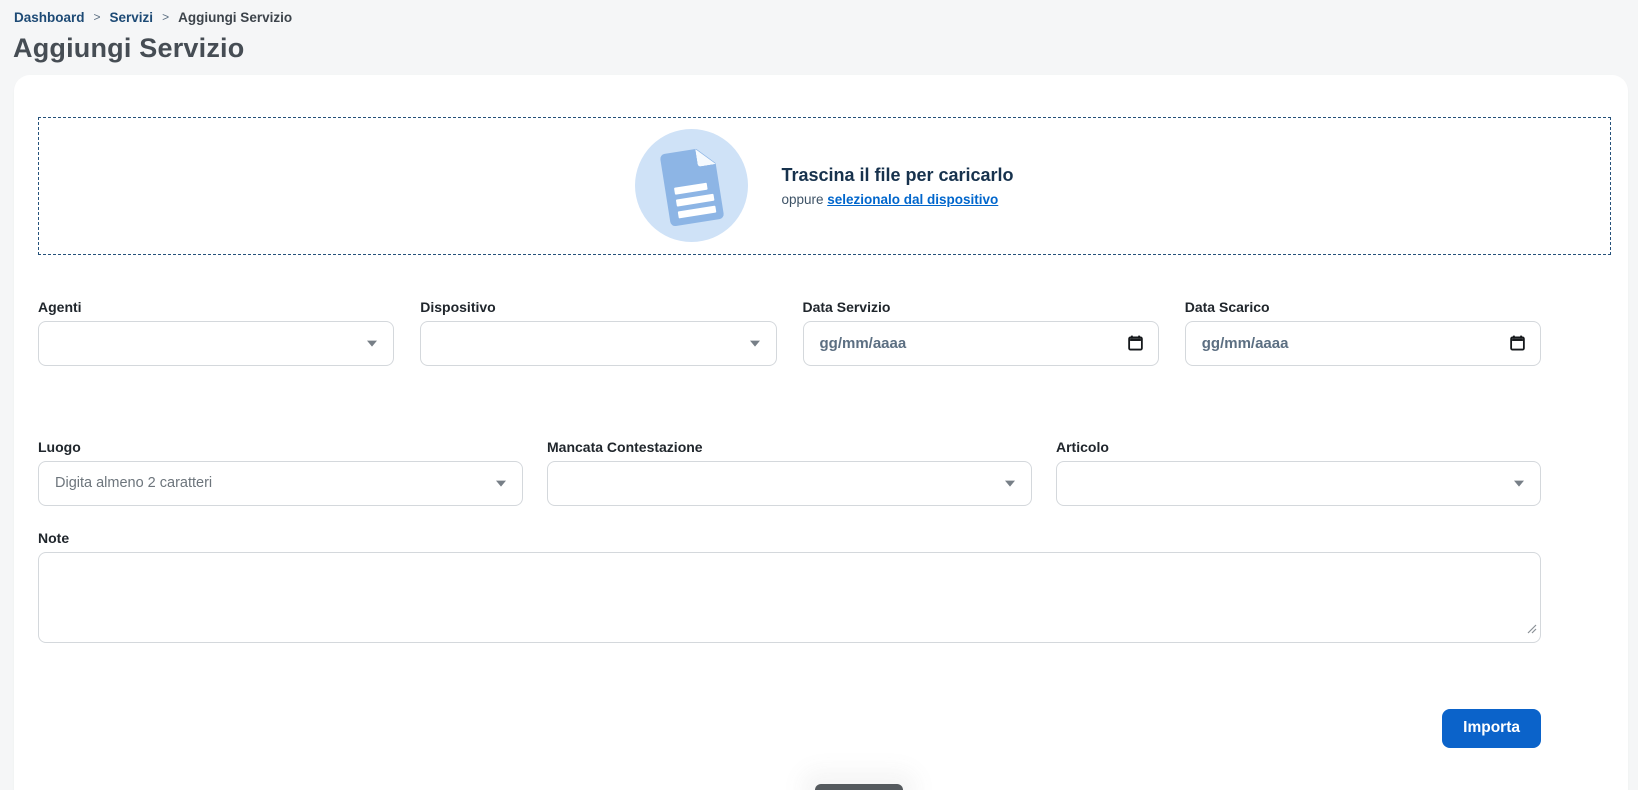 The width and height of the screenshot is (1638, 790). Describe the element at coordinates (54, 537) in the screenshot. I see `note-label: Note` at that location.